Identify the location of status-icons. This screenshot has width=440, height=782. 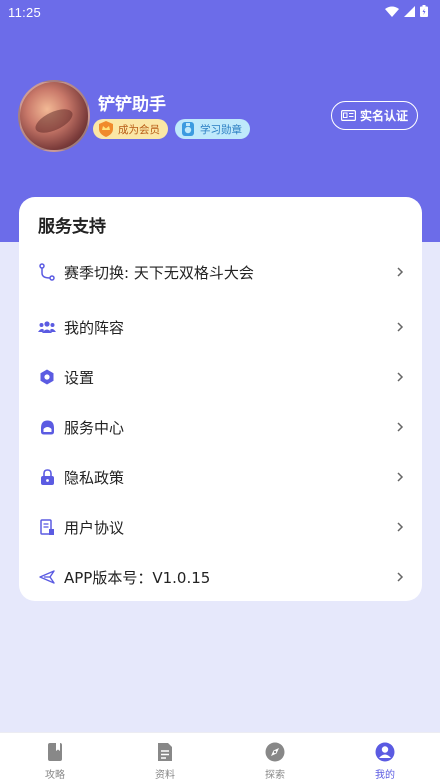
(406, 11).